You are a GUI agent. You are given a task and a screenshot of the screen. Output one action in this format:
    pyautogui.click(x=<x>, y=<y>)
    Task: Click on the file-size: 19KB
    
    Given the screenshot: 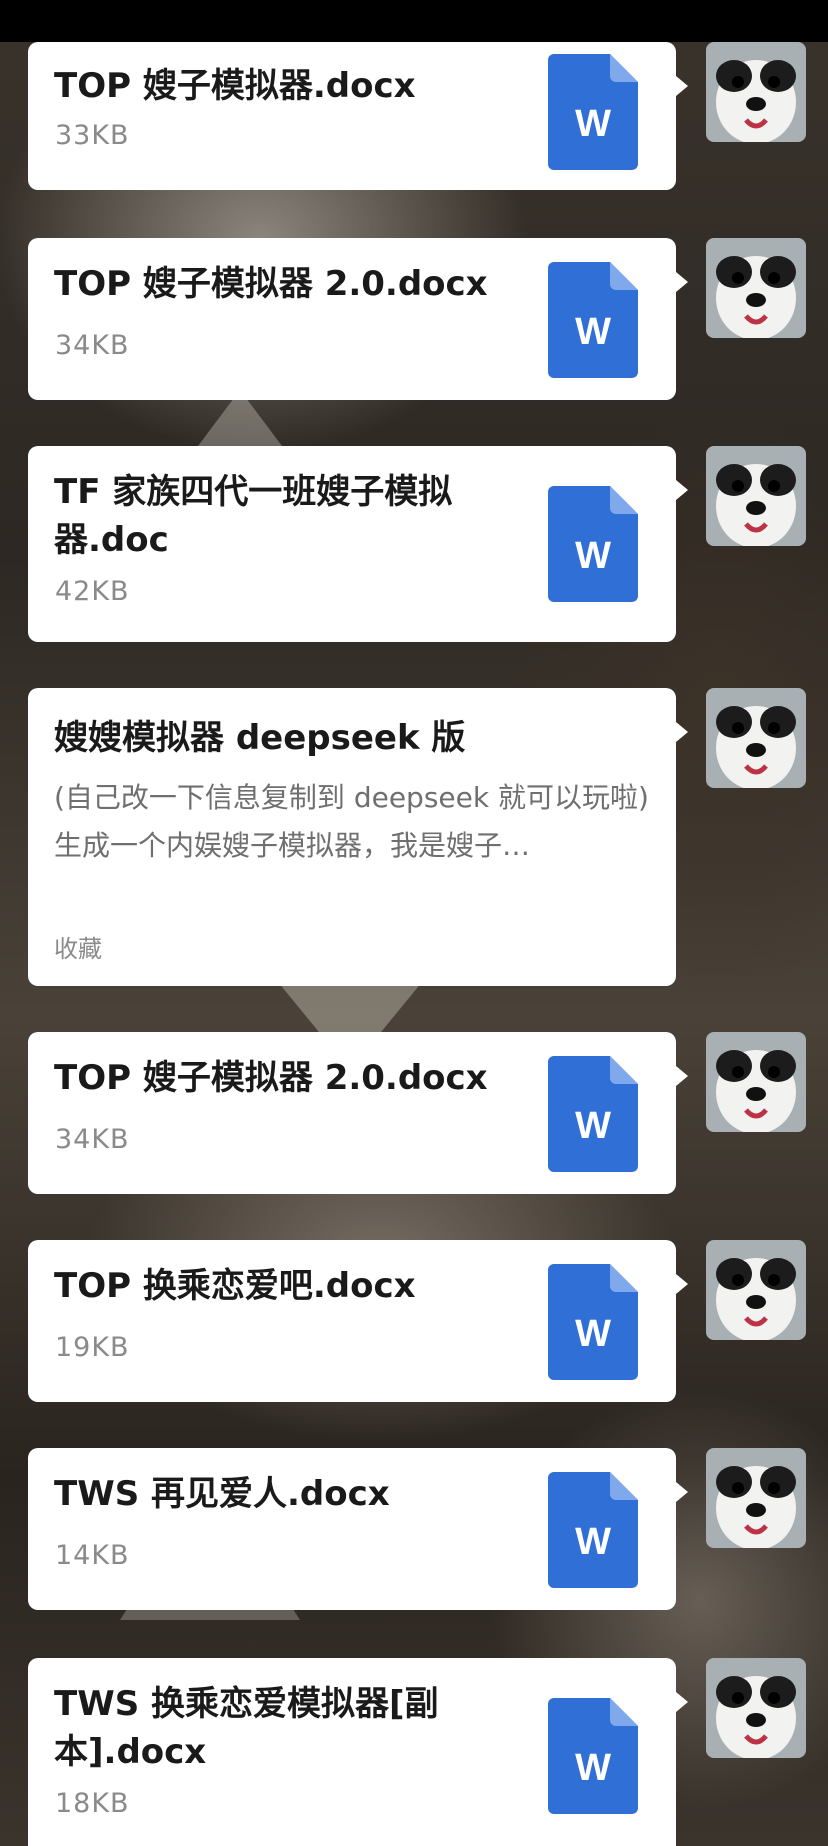 What is the action you would take?
    pyautogui.click(x=92, y=1347)
    